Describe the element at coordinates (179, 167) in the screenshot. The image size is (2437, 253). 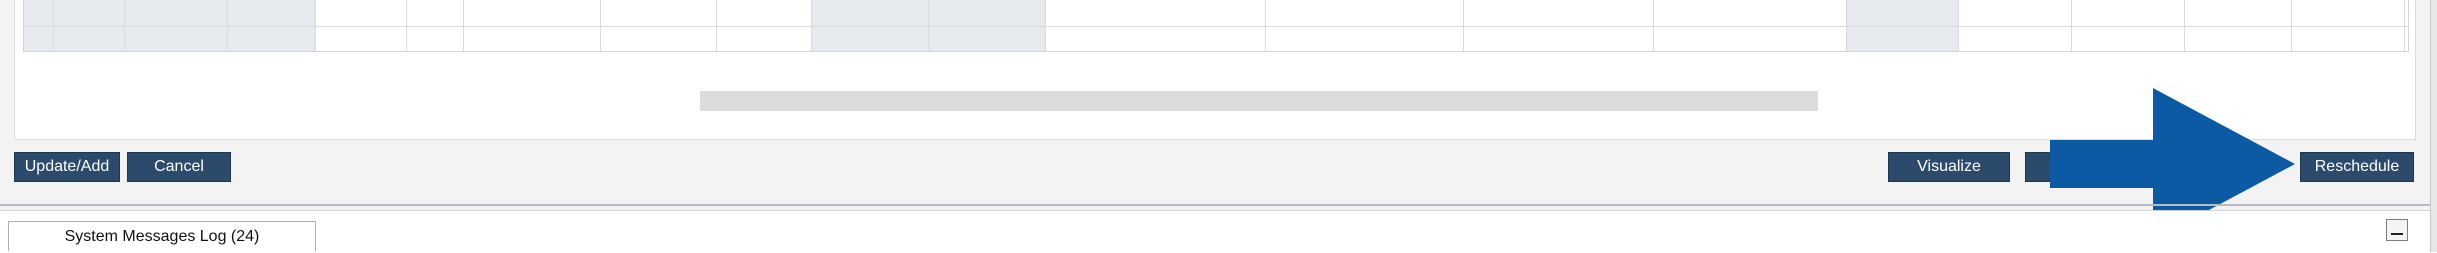
I see `cancel-button: Cancel` at that location.